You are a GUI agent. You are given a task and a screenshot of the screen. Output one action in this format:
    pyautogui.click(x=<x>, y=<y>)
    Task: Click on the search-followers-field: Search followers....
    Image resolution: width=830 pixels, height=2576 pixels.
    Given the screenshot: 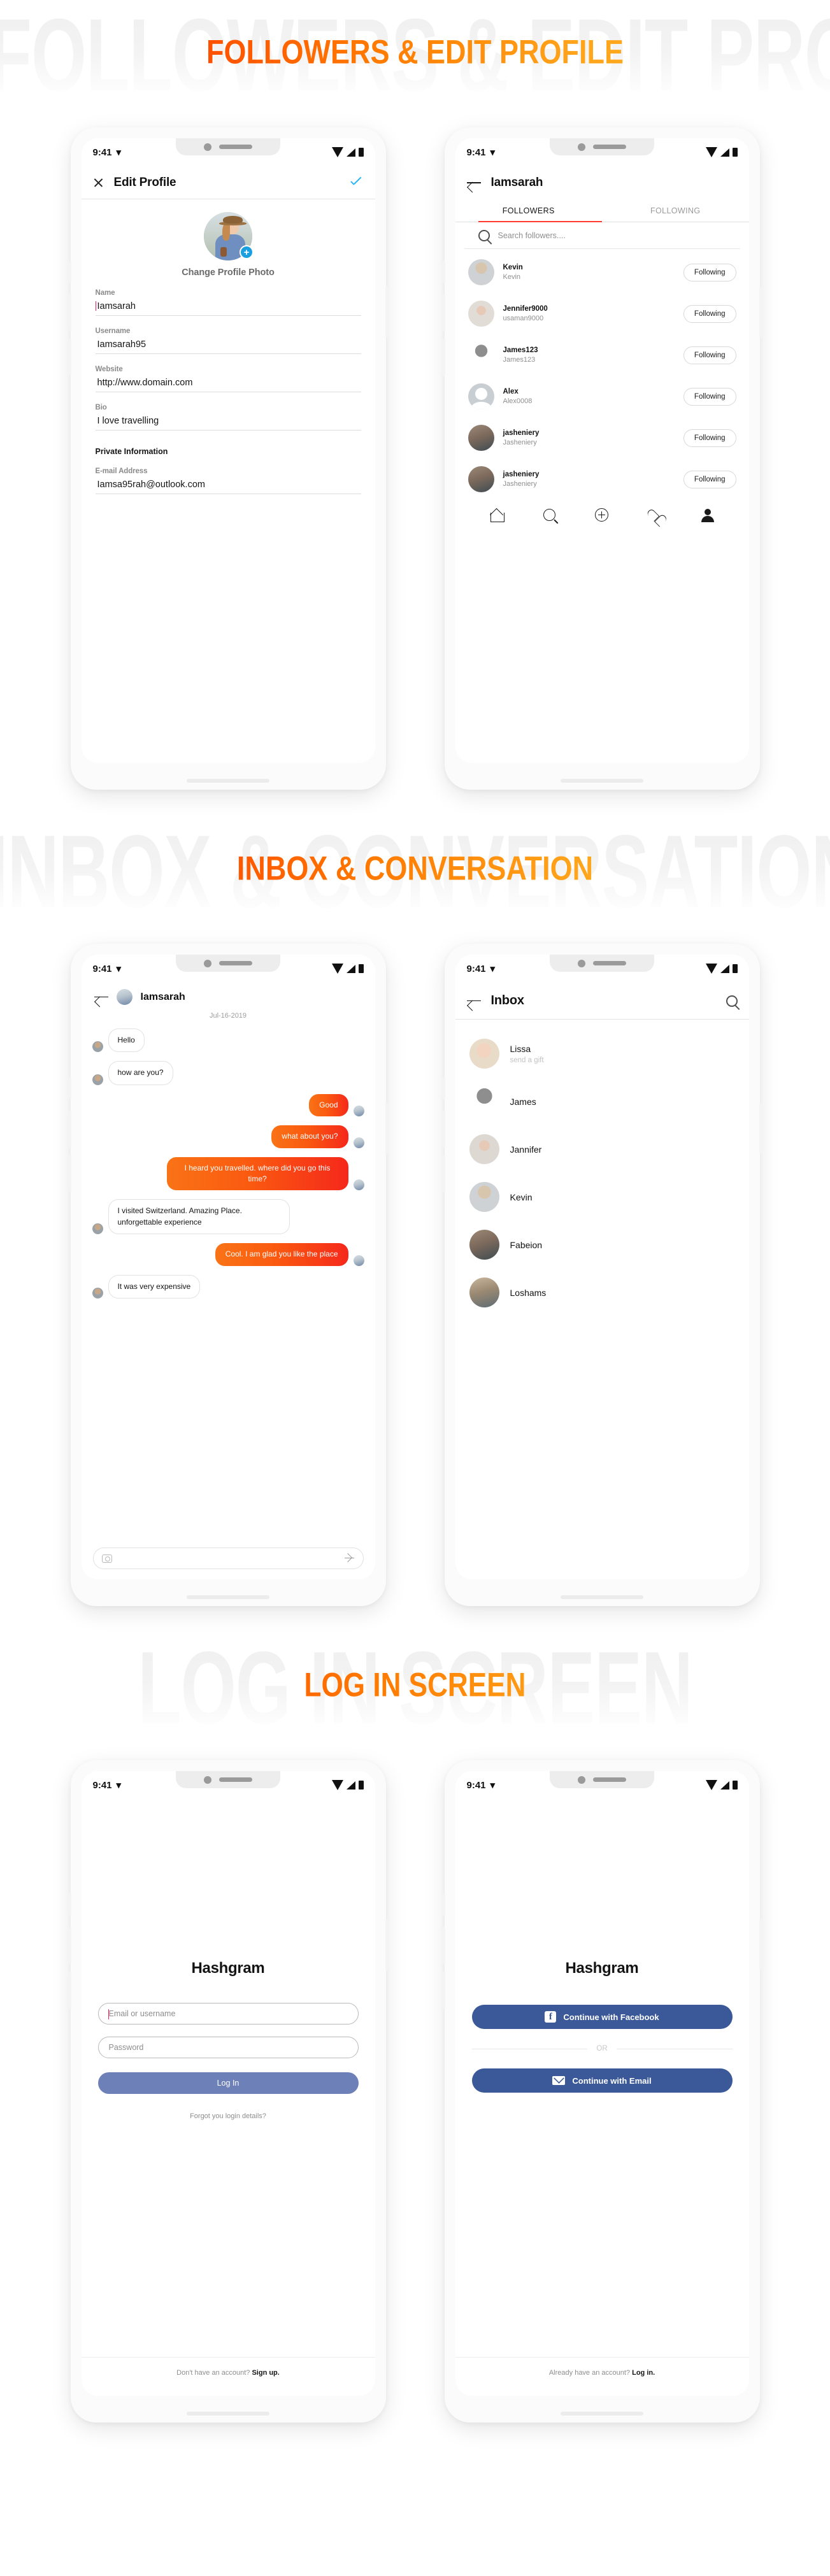 What is the action you would take?
    pyautogui.click(x=602, y=236)
    